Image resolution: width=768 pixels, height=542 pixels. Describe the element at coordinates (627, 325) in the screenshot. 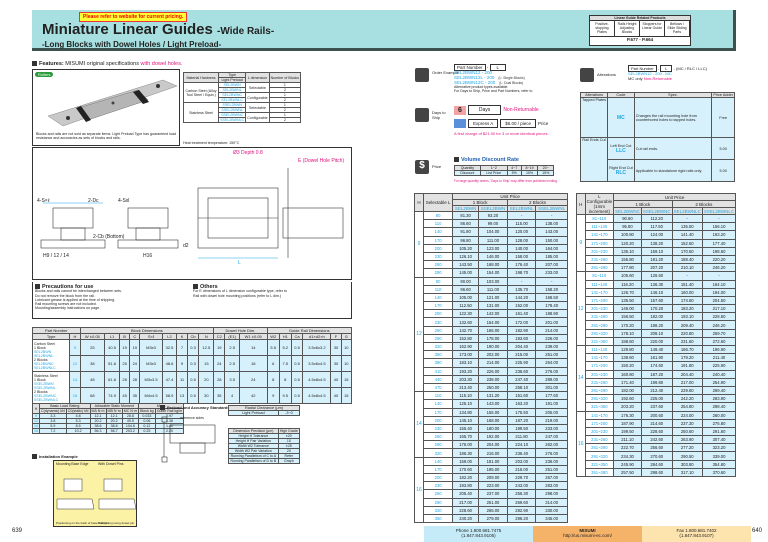

I see `td: 170.20` at that location.